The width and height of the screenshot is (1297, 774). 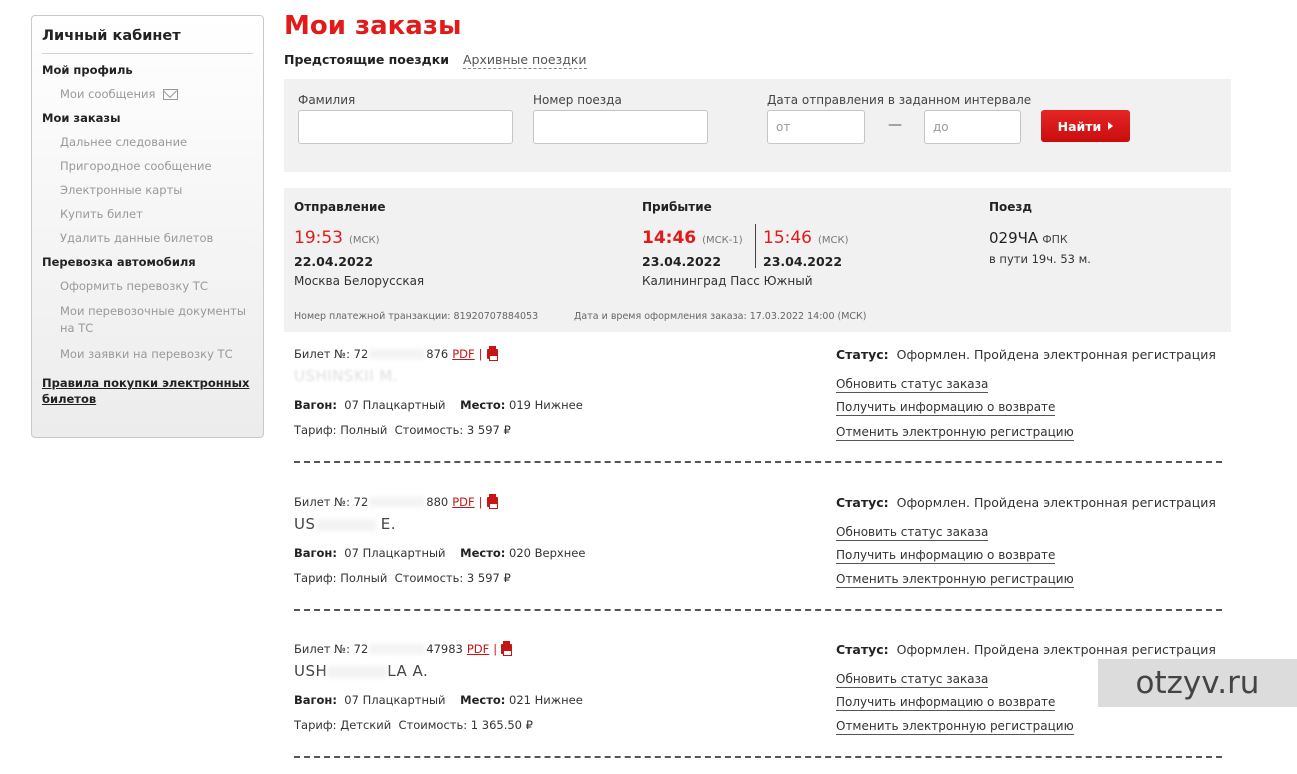 What do you see at coordinates (692, 238) in the screenshot?
I see `arrival-time-local: 14:46 (МСК-1)` at bounding box center [692, 238].